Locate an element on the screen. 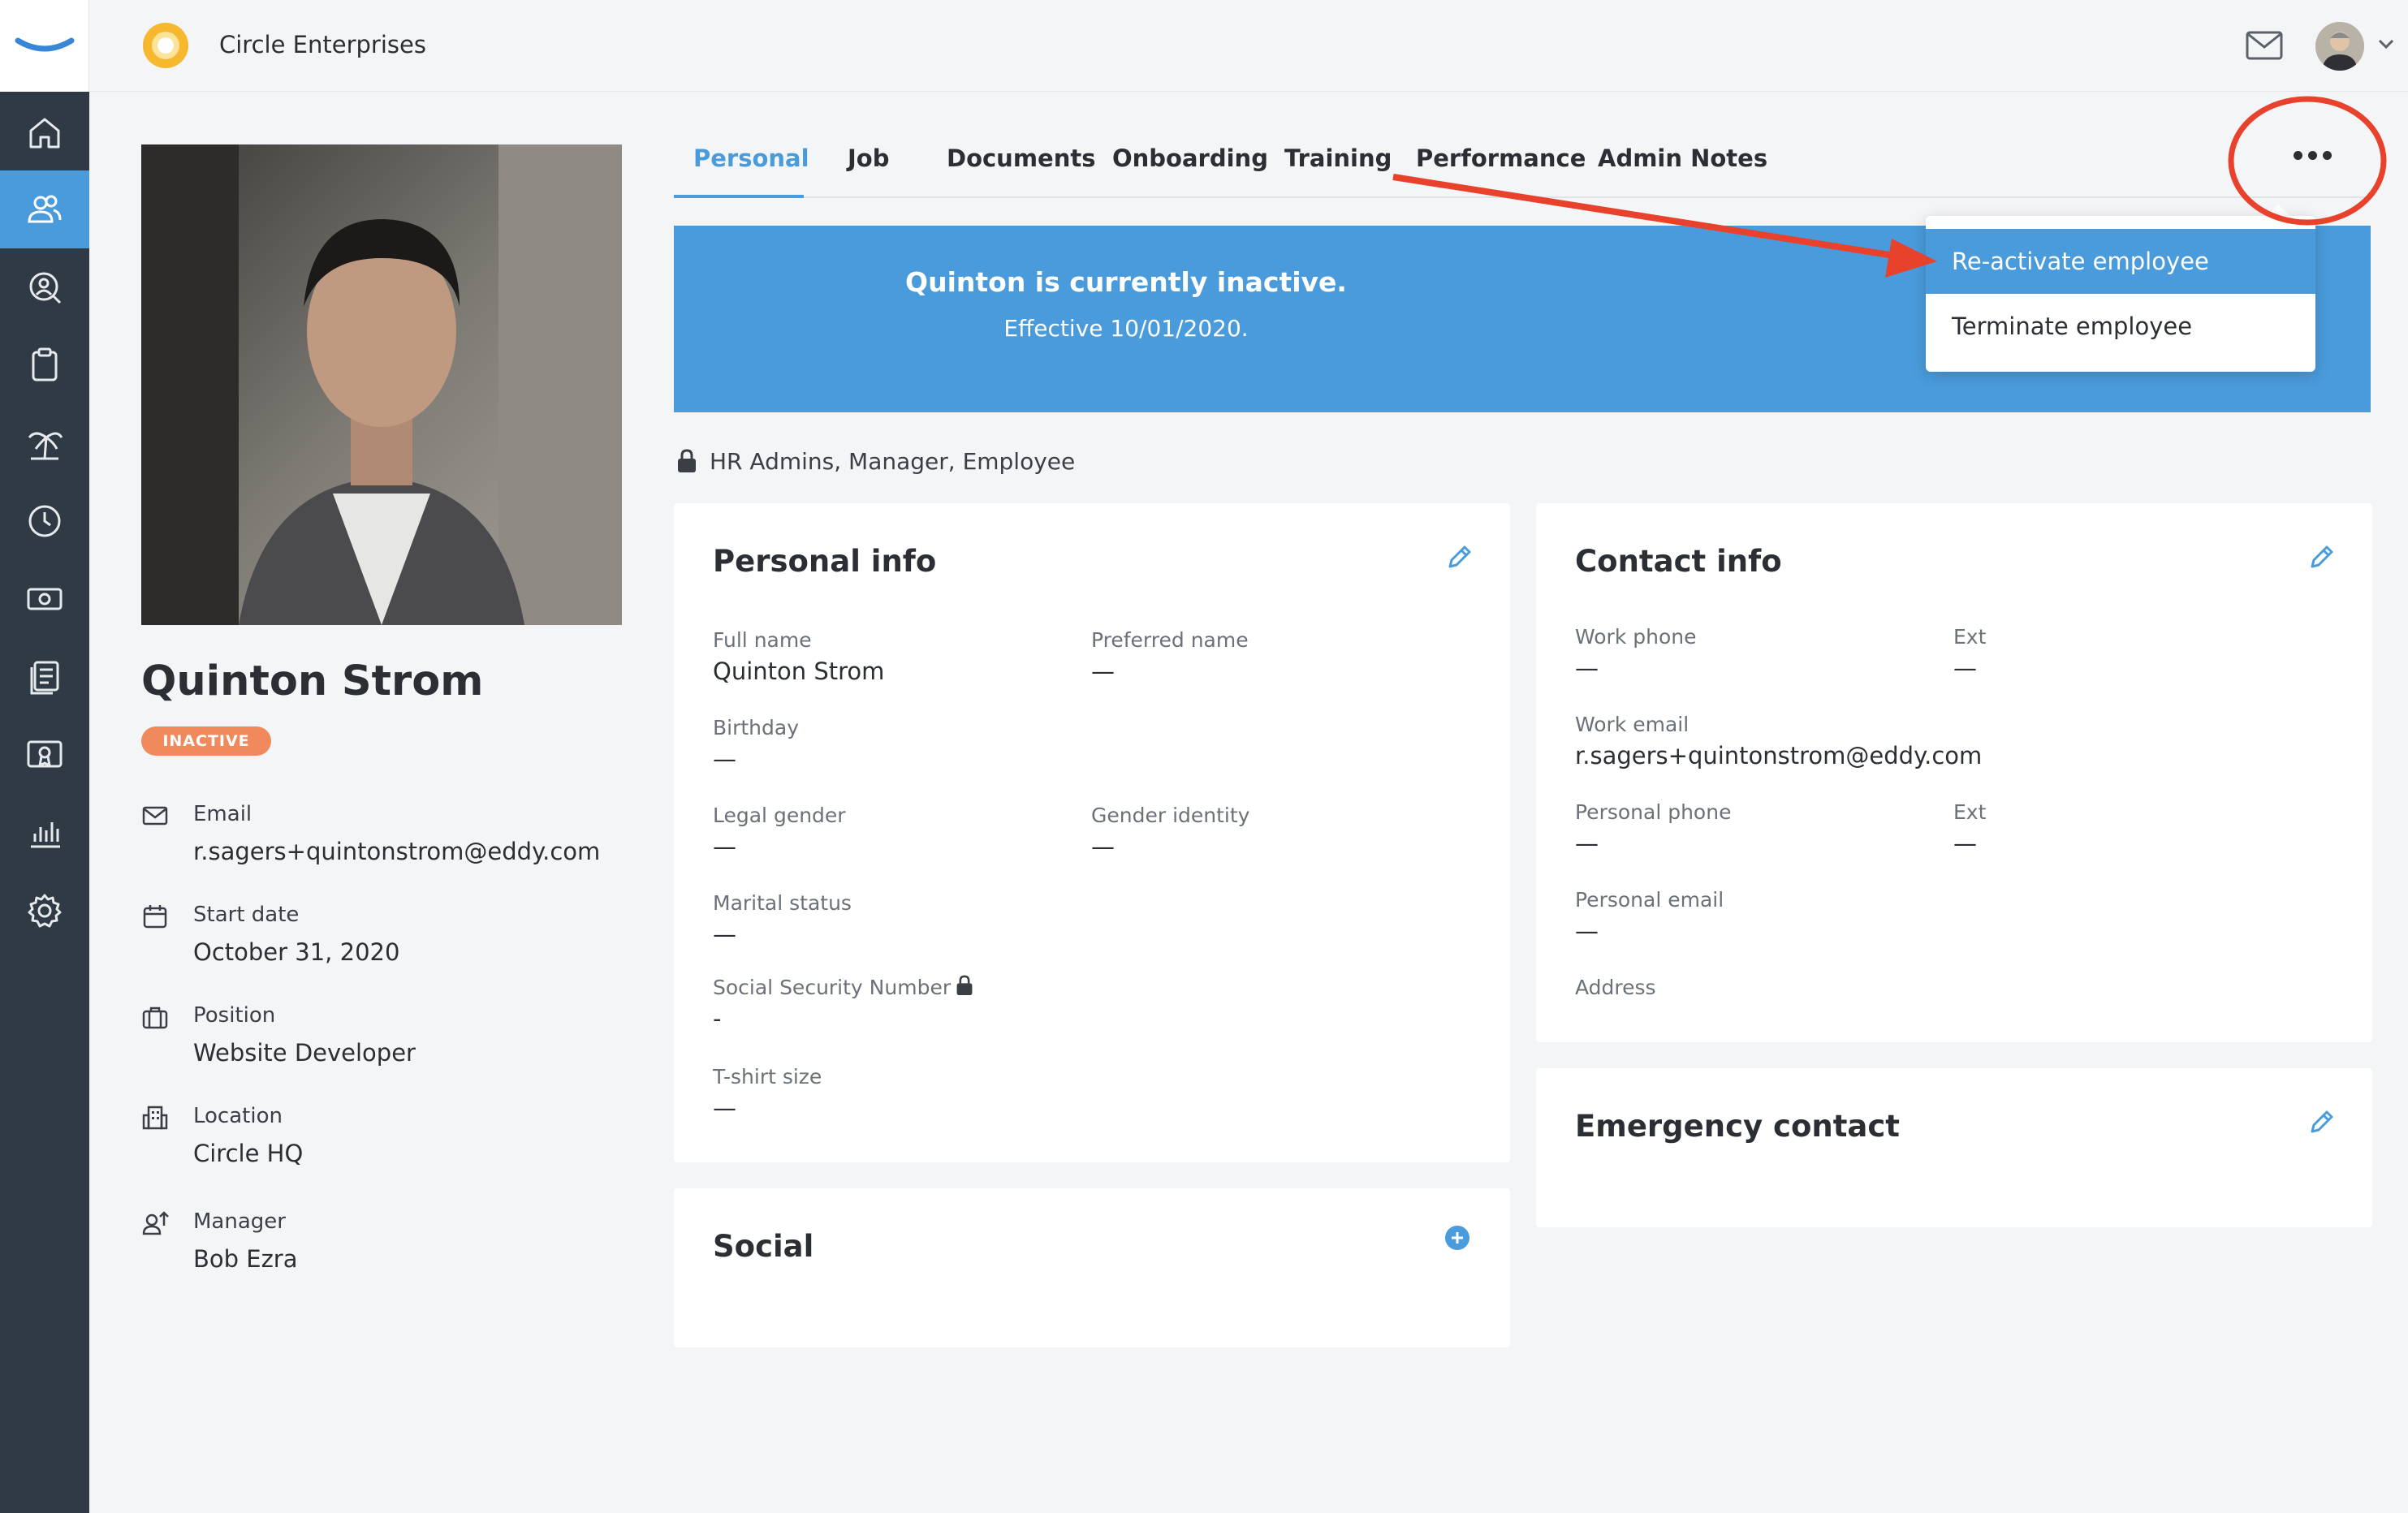 This screenshot has height=1513, width=2408. marital-status-label: Marital status is located at coordinates (782, 903).